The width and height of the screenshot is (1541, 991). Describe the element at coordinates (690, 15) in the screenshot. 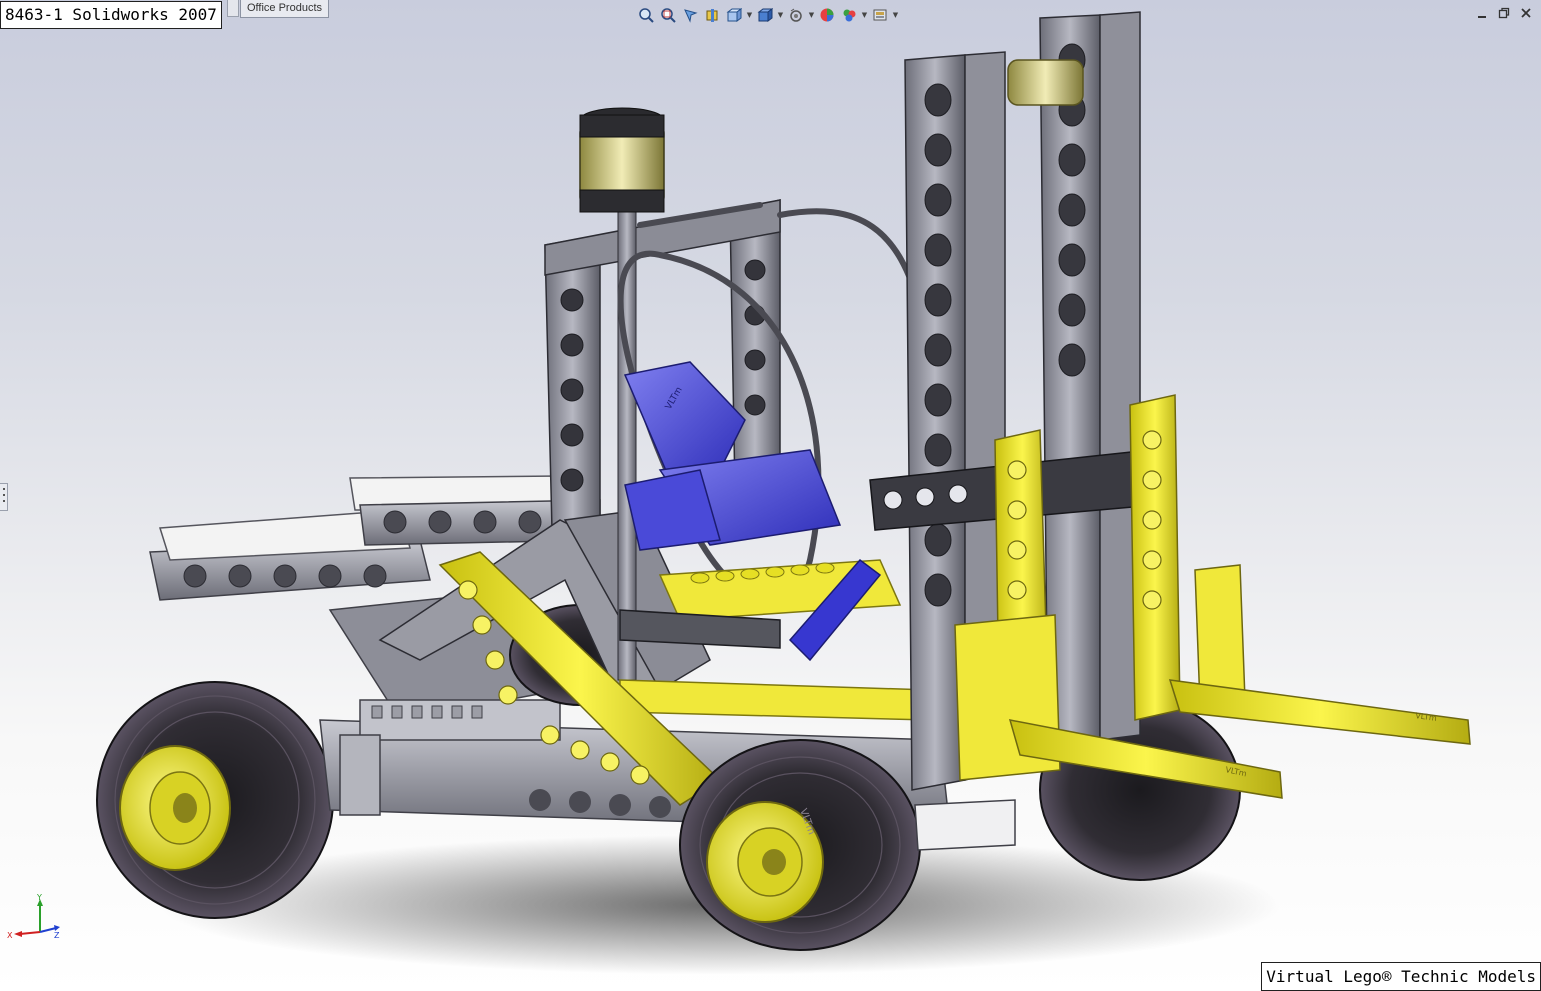

I see `previous-view-icon` at that location.